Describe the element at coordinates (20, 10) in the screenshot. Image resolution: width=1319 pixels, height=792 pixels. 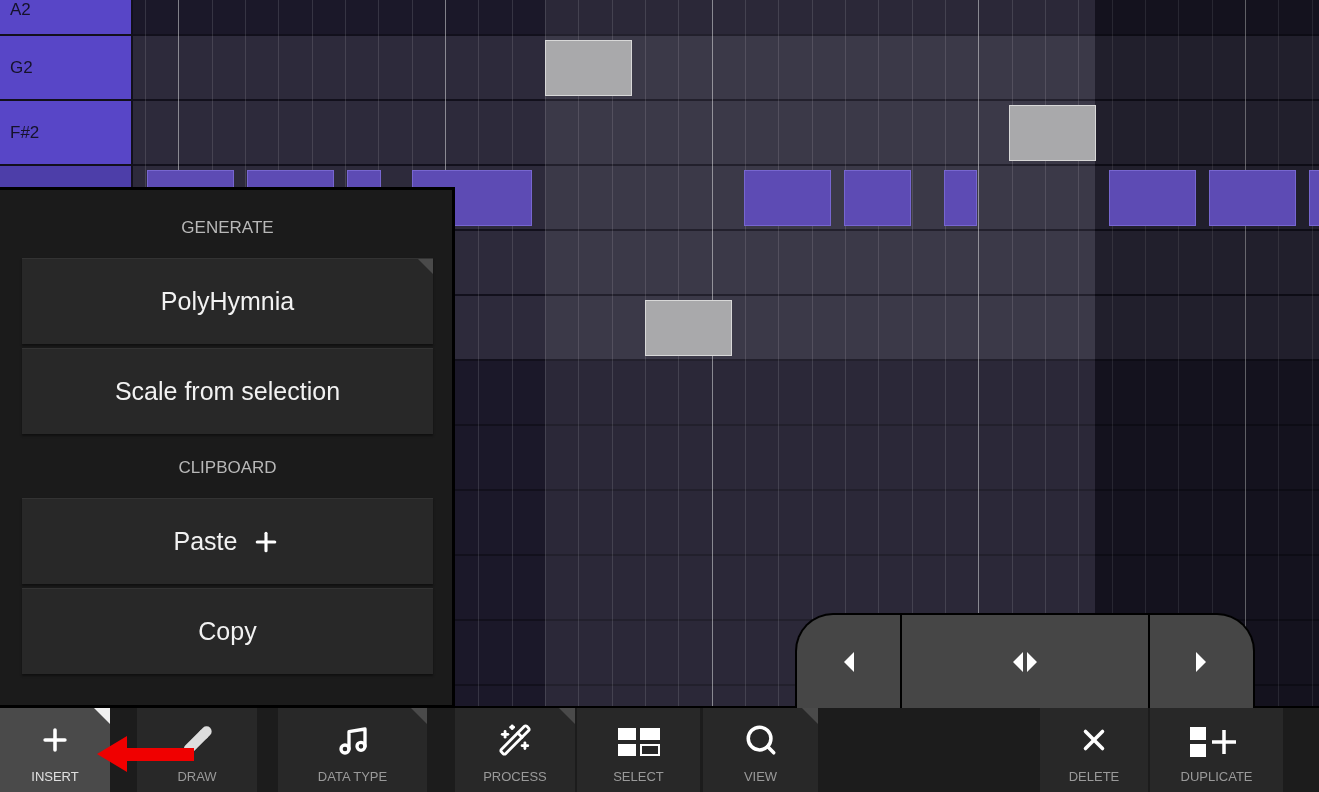
I see `note-name: A2` at that location.